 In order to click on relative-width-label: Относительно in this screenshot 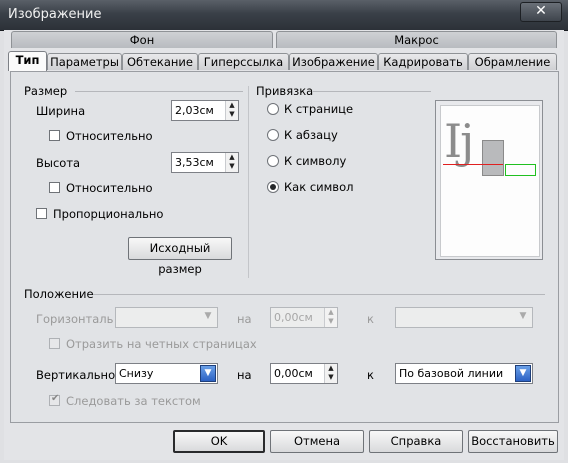, I will do `click(109, 136)`.